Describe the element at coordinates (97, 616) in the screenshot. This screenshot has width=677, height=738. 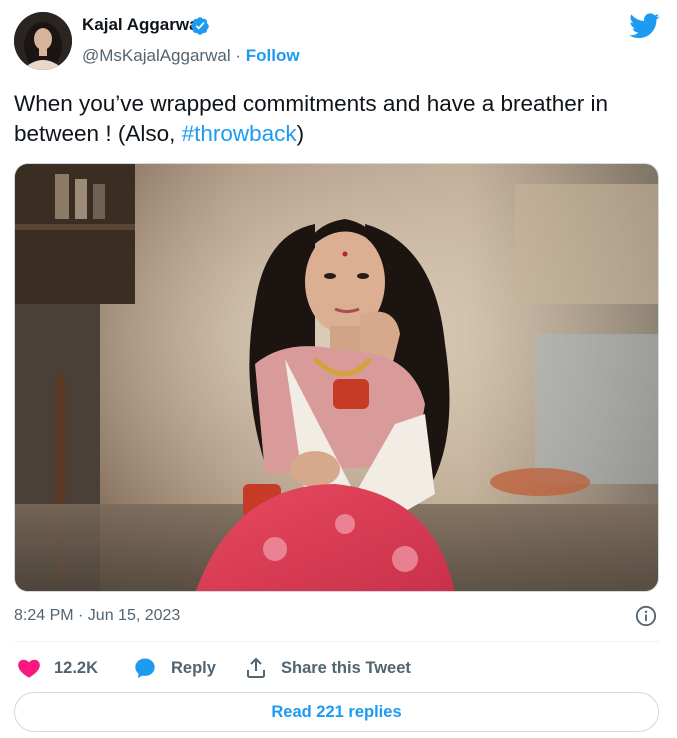
I see `tweet-timestamp: 8:24 PM · Jun 15, 2023` at that location.